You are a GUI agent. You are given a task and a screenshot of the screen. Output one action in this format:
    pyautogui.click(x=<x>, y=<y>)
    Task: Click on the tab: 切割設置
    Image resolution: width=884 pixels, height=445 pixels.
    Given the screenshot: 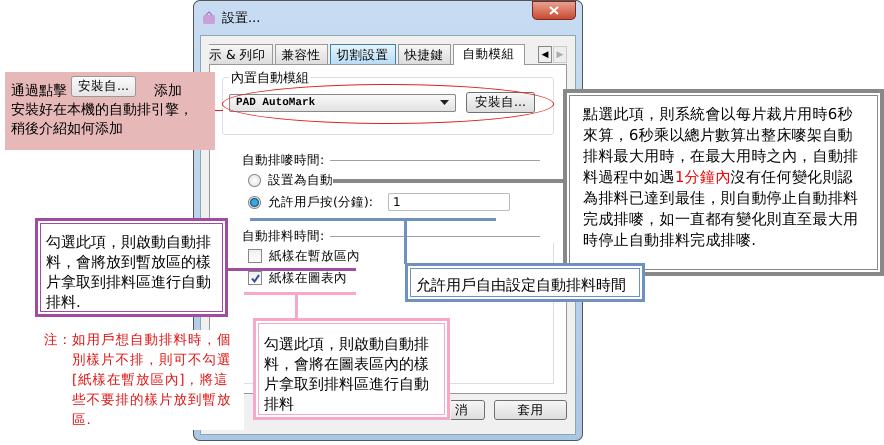 What is the action you would take?
    pyautogui.click(x=363, y=54)
    